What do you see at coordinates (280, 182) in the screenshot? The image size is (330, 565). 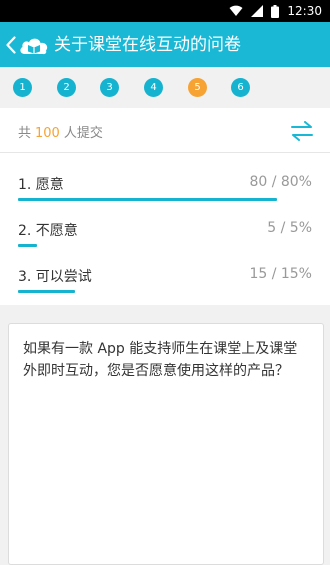 I see `option-stat: 80 / 80%` at bounding box center [280, 182].